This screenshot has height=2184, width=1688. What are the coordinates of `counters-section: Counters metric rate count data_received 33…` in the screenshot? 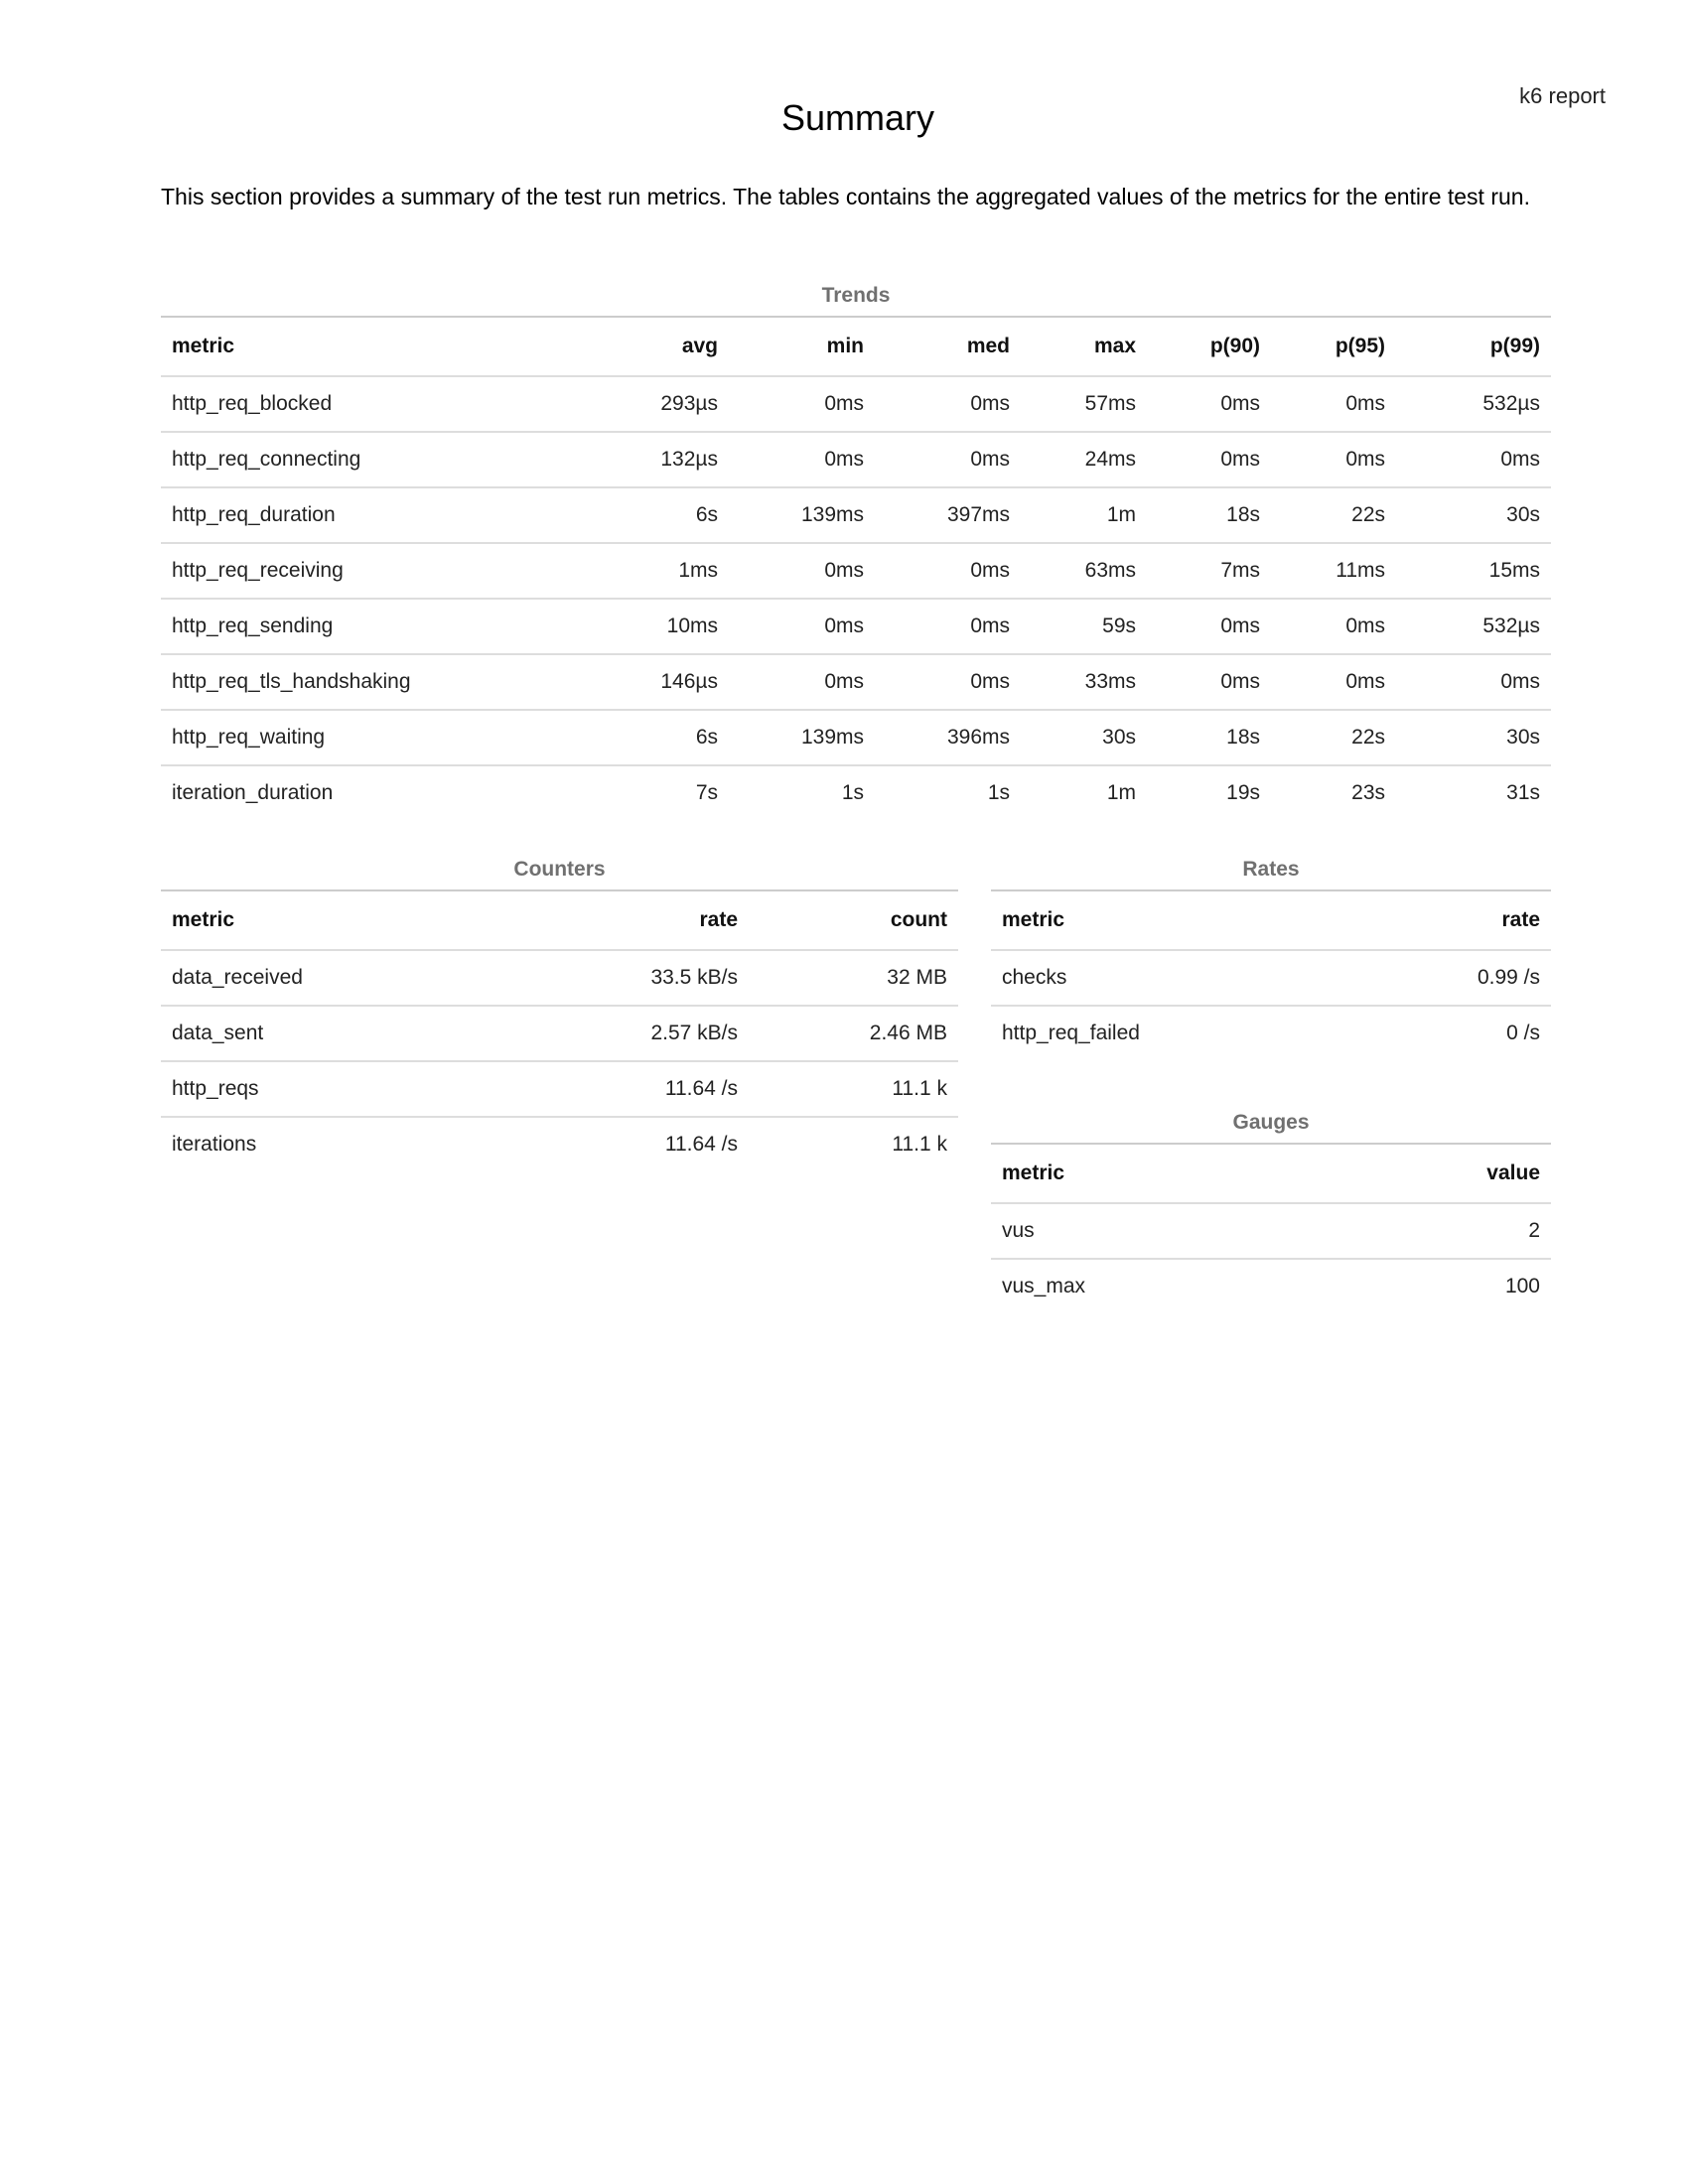 It's located at (559, 1010).